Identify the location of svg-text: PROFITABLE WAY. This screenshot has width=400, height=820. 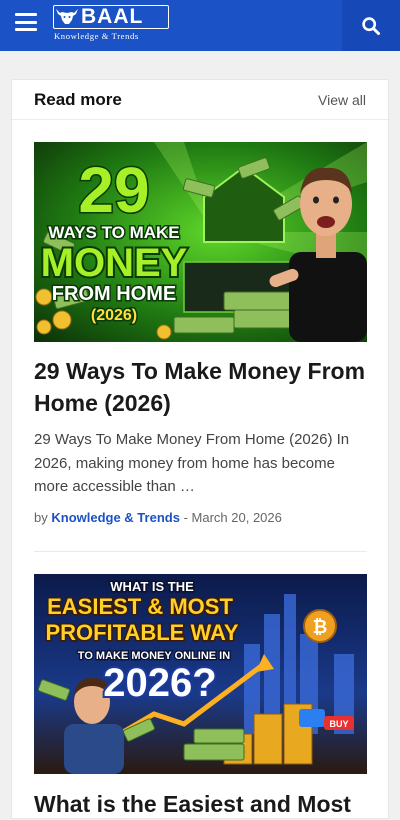
(141, 632).